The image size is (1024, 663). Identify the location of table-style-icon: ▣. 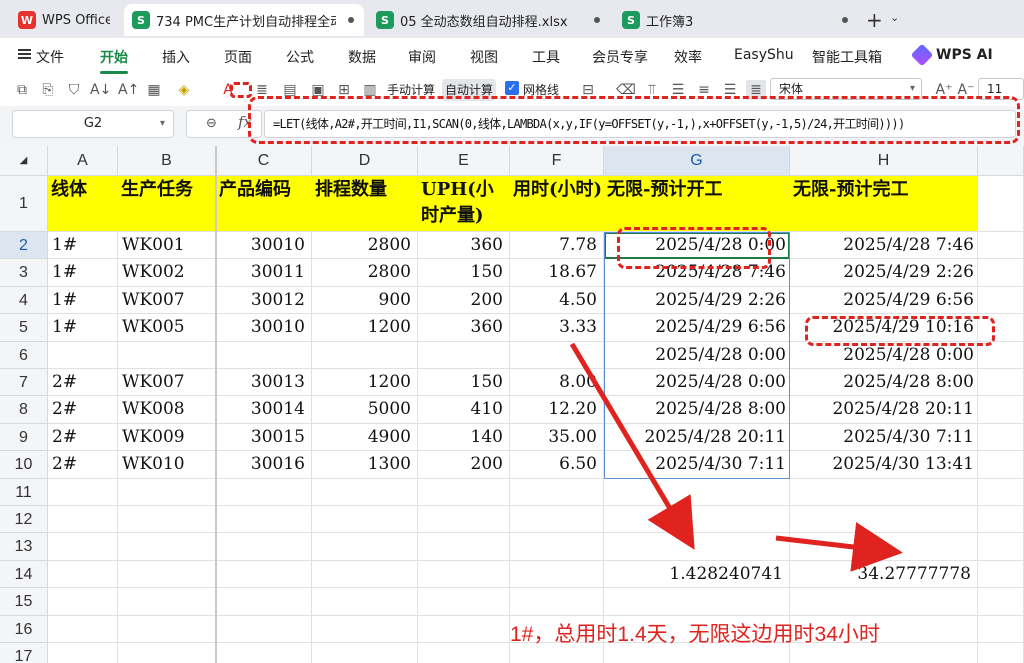
(318, 90).